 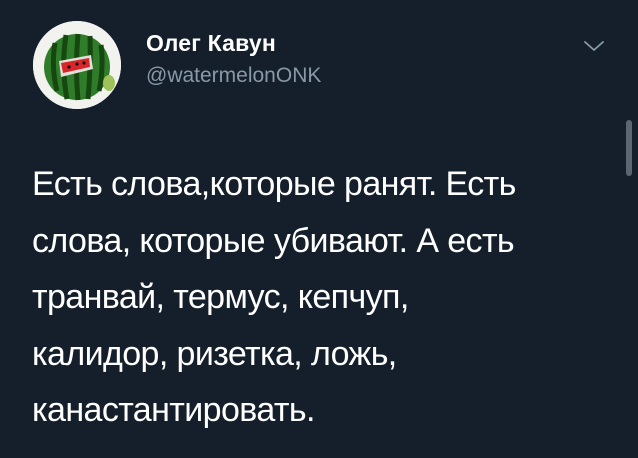 What do you see at coordinates (274, 184) in the screenshot?
I see `tweet-text-line: Есть слова,которые ранят. Есть` at bounding box center [274, 184].